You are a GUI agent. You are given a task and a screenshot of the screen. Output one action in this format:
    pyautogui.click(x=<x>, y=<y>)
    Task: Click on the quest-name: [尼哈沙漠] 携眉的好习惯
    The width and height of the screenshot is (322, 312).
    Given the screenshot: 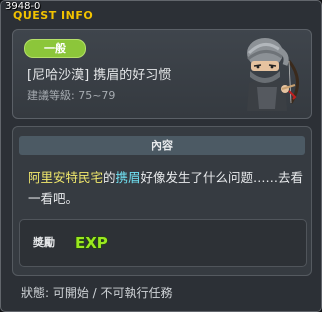 What is the action you would take?
    pyautogui.click(x=99, y=75)
    